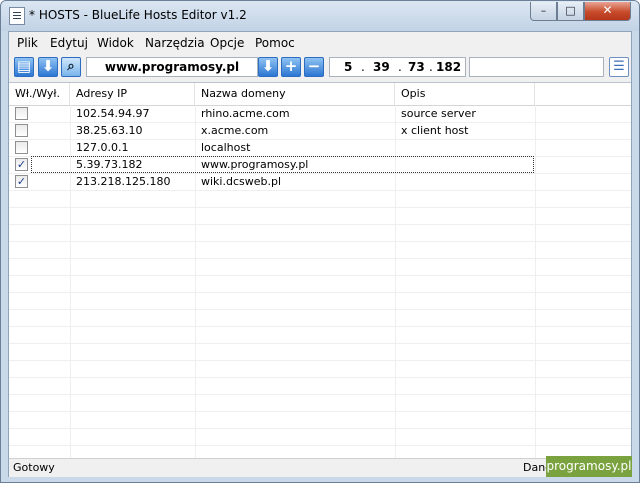  What do you see at coordinates (132, 94) in the screenshot?
I see `column-header-ip: Adresy IP` at bounding box center [132, 94].